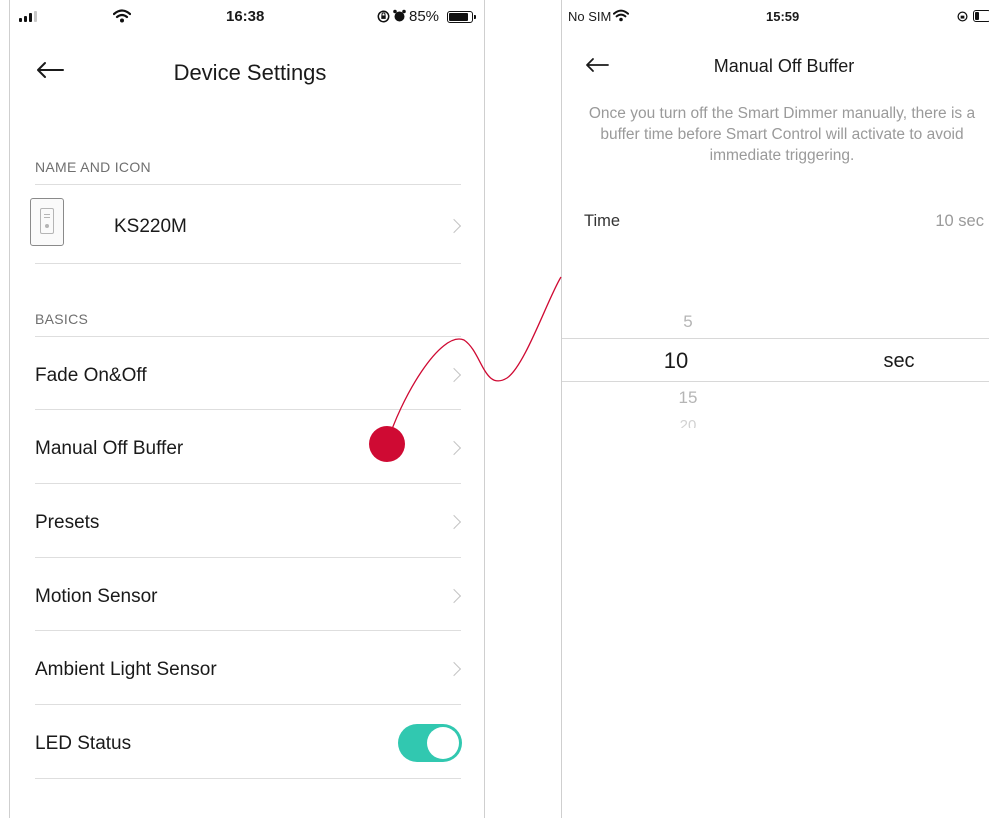 This screenshot has height=818, width=989. What do you see at coordinates (246, 224) in the screenshot?
I see `device-name-row: KS220M` at bounding box center [246, 224].